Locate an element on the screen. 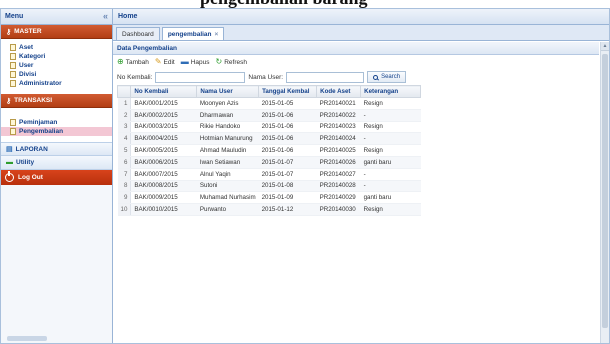 This screenshot has height=344, width=610. cell-kode-aset: PR20140022 is located at coordinates (338, 115).